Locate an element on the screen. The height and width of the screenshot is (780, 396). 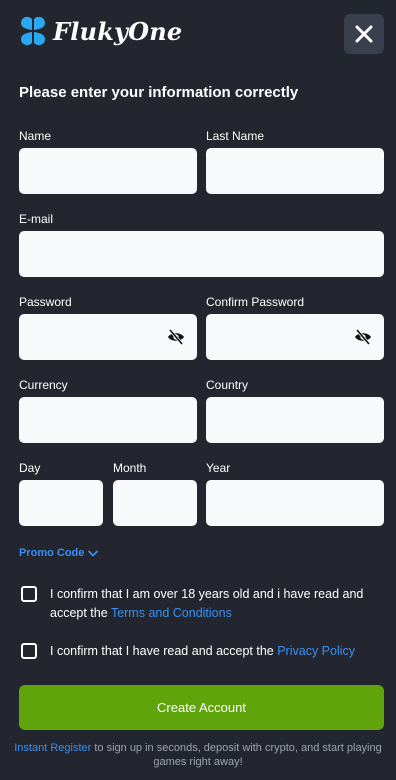
year-select is located at coordinates (295, 503).